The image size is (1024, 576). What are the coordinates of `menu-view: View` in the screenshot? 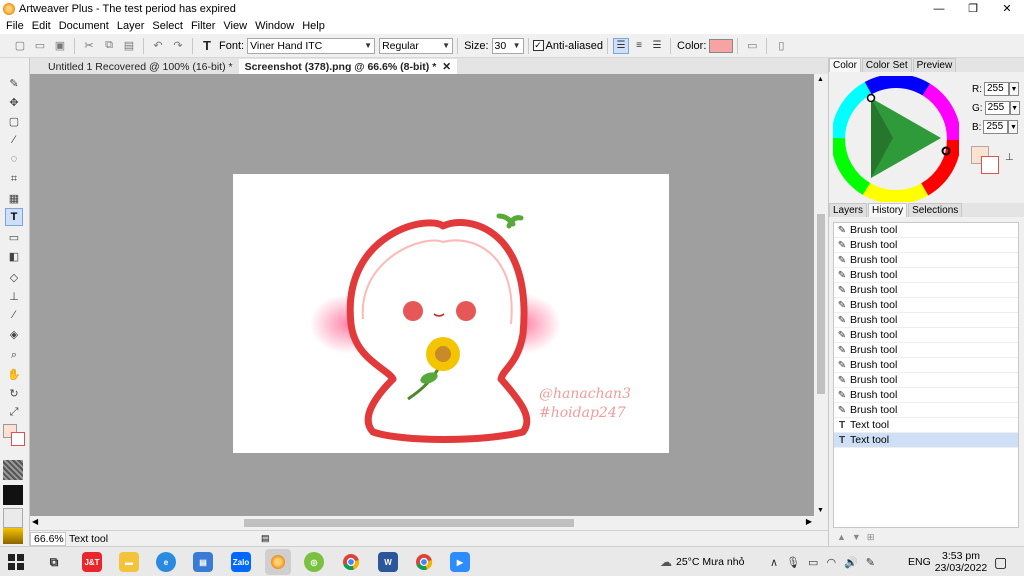 It's located at (235, 26).